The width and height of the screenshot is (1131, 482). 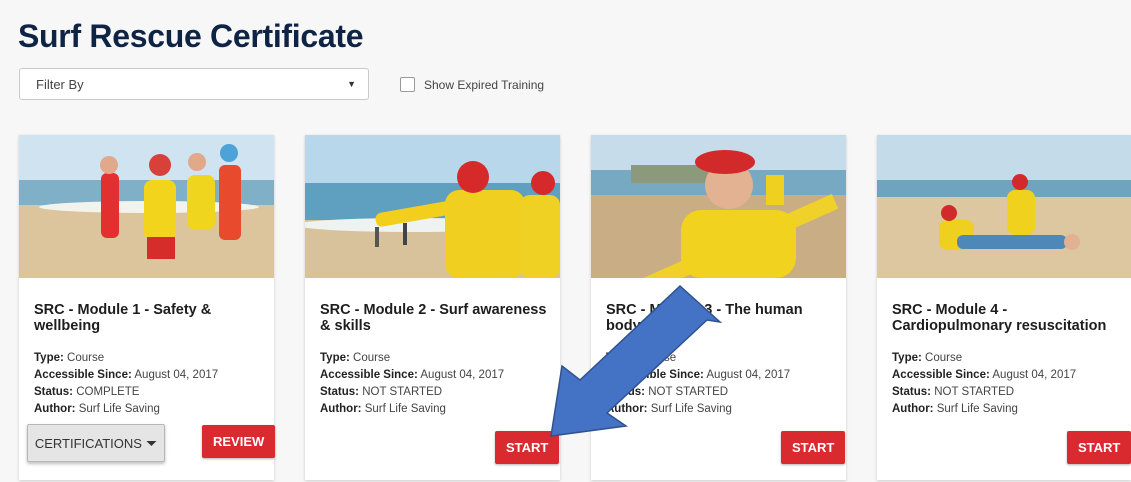 What do you see at coordinates (151, 442) in the screenshot?
I see `caret-down-icon: ⏷` at bounding box center [151, 442].